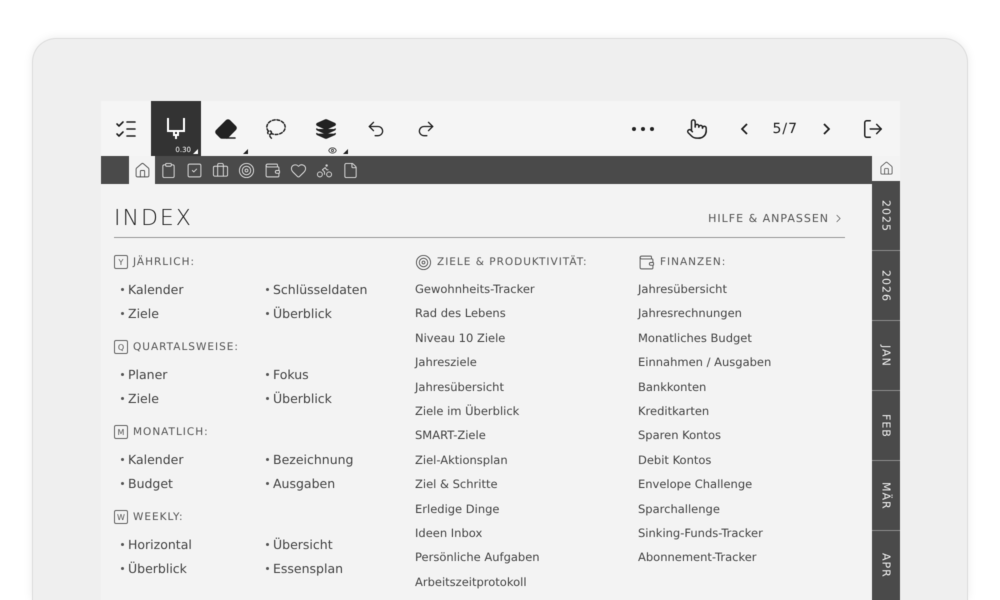 This screenshot has width=1000, height=600. Describe the element at coordinates (276, 129) in the screenshot. I see `lasso-icon` at that location.